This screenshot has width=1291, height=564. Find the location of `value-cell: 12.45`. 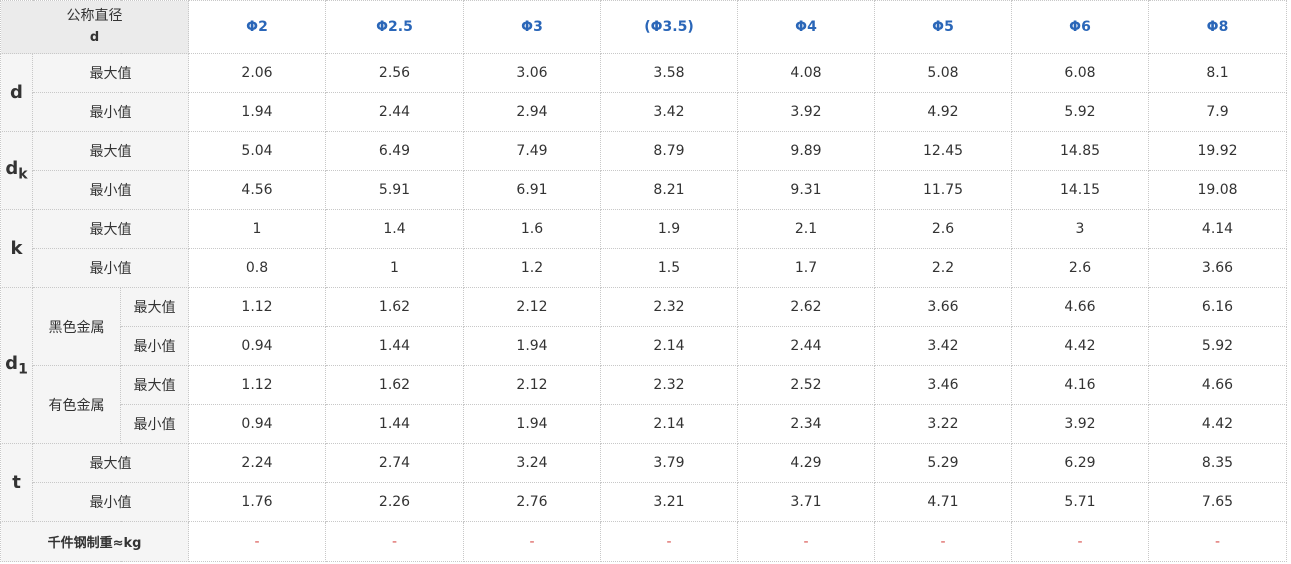

value-cell: 12.45 is located at coordinates (943, 151).